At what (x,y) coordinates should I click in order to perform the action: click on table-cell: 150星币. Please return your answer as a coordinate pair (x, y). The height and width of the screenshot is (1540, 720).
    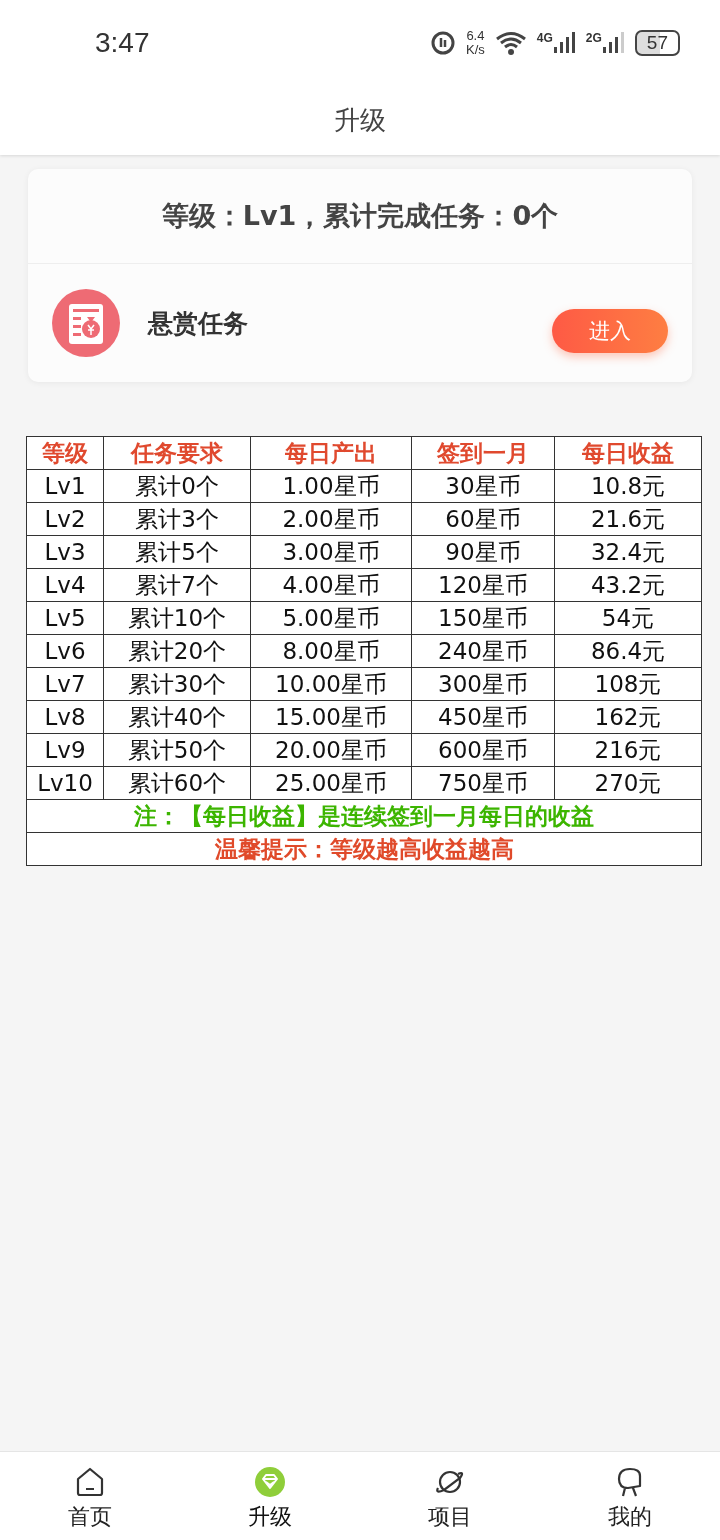
    Looking at the image, I should click on (483, 618).